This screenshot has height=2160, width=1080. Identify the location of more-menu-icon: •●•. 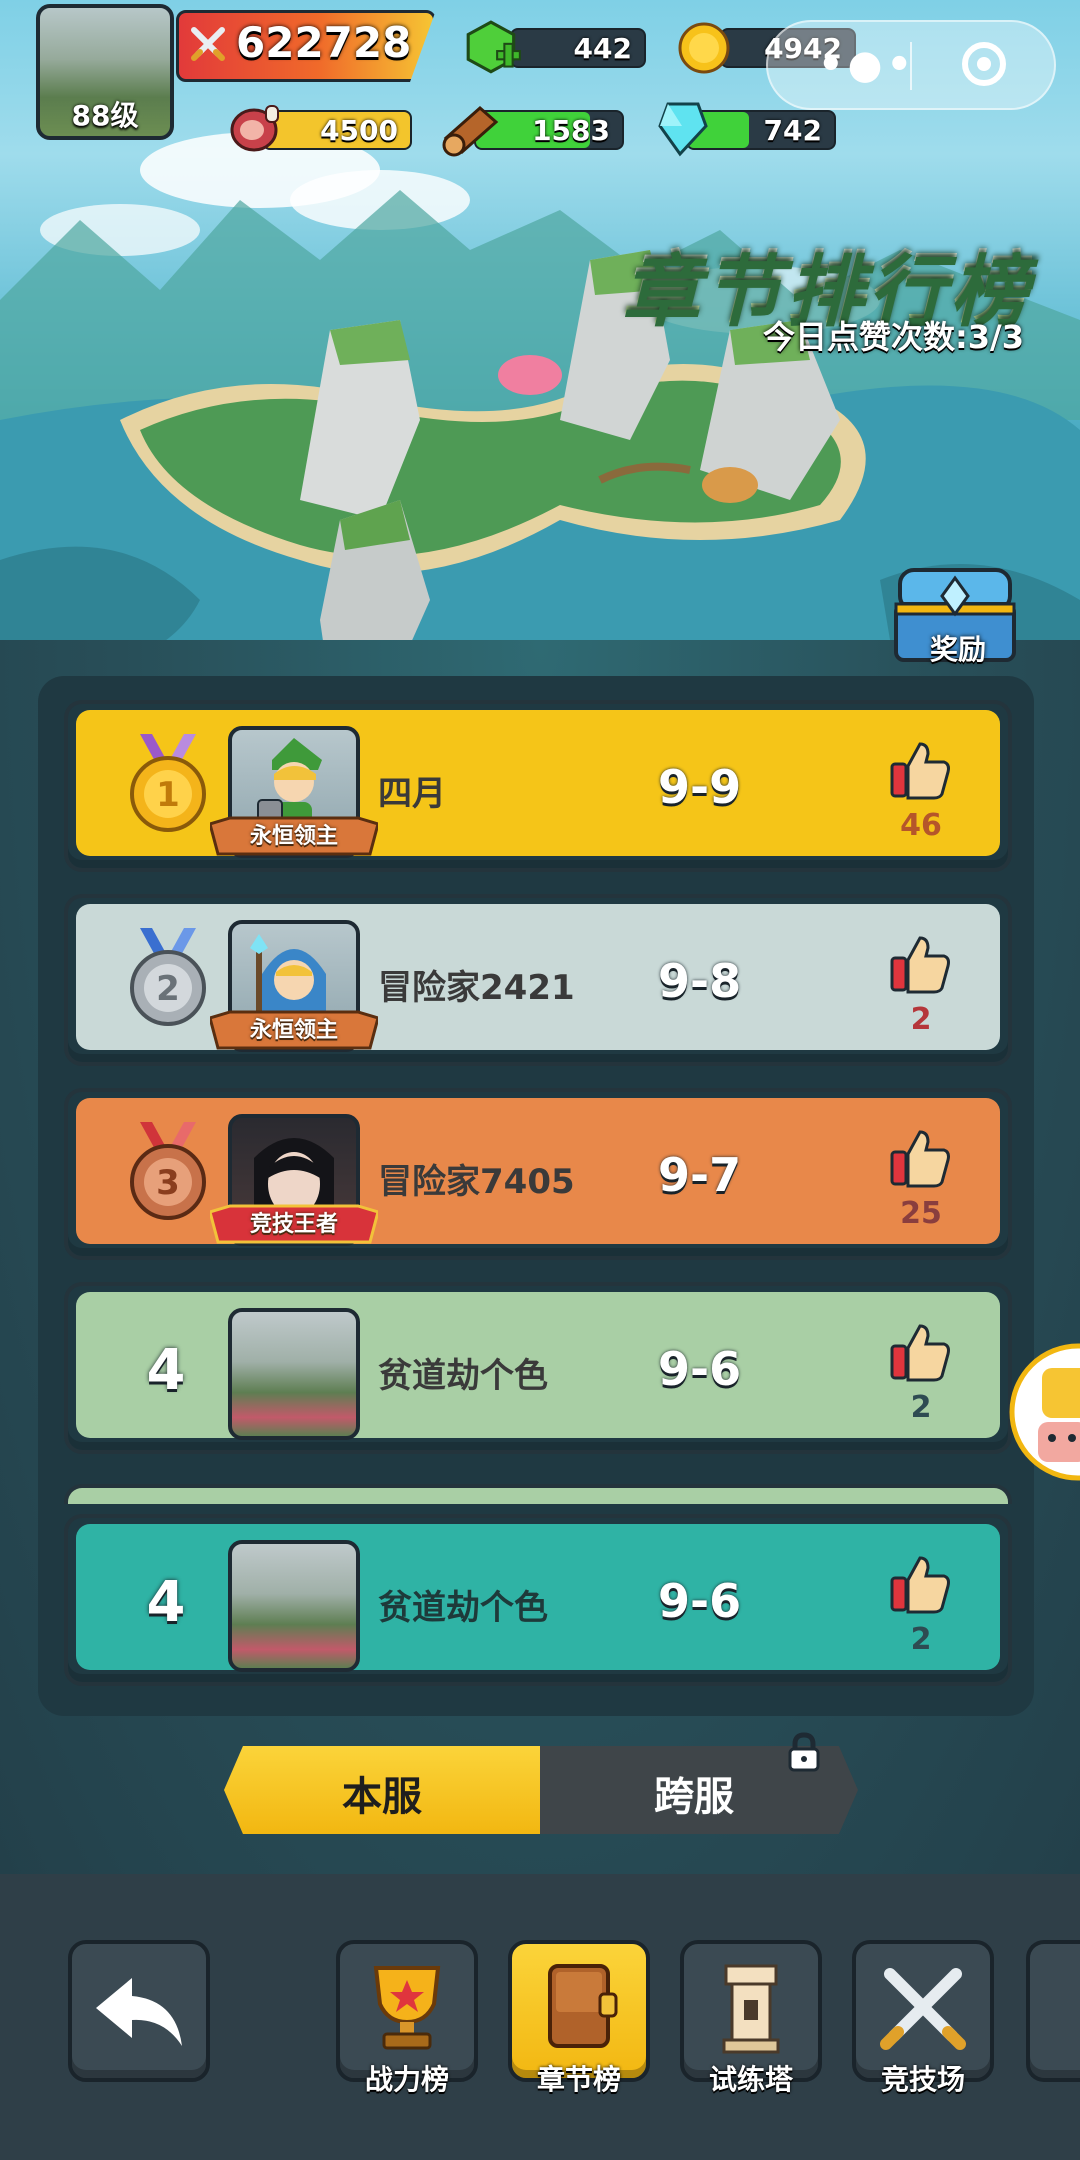
(867, 65).